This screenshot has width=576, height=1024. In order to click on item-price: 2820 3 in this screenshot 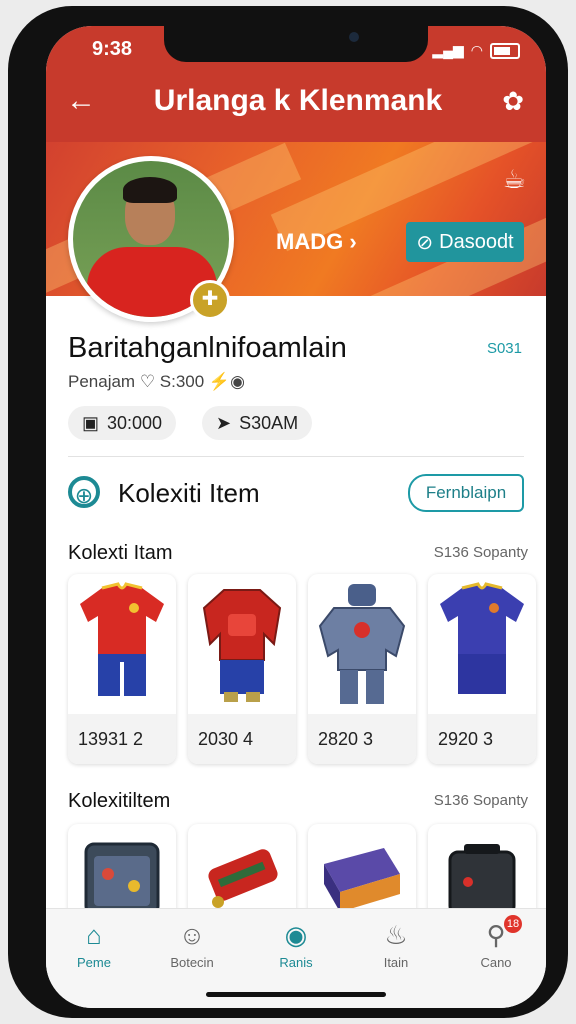, I will do `click(362, 739)`.